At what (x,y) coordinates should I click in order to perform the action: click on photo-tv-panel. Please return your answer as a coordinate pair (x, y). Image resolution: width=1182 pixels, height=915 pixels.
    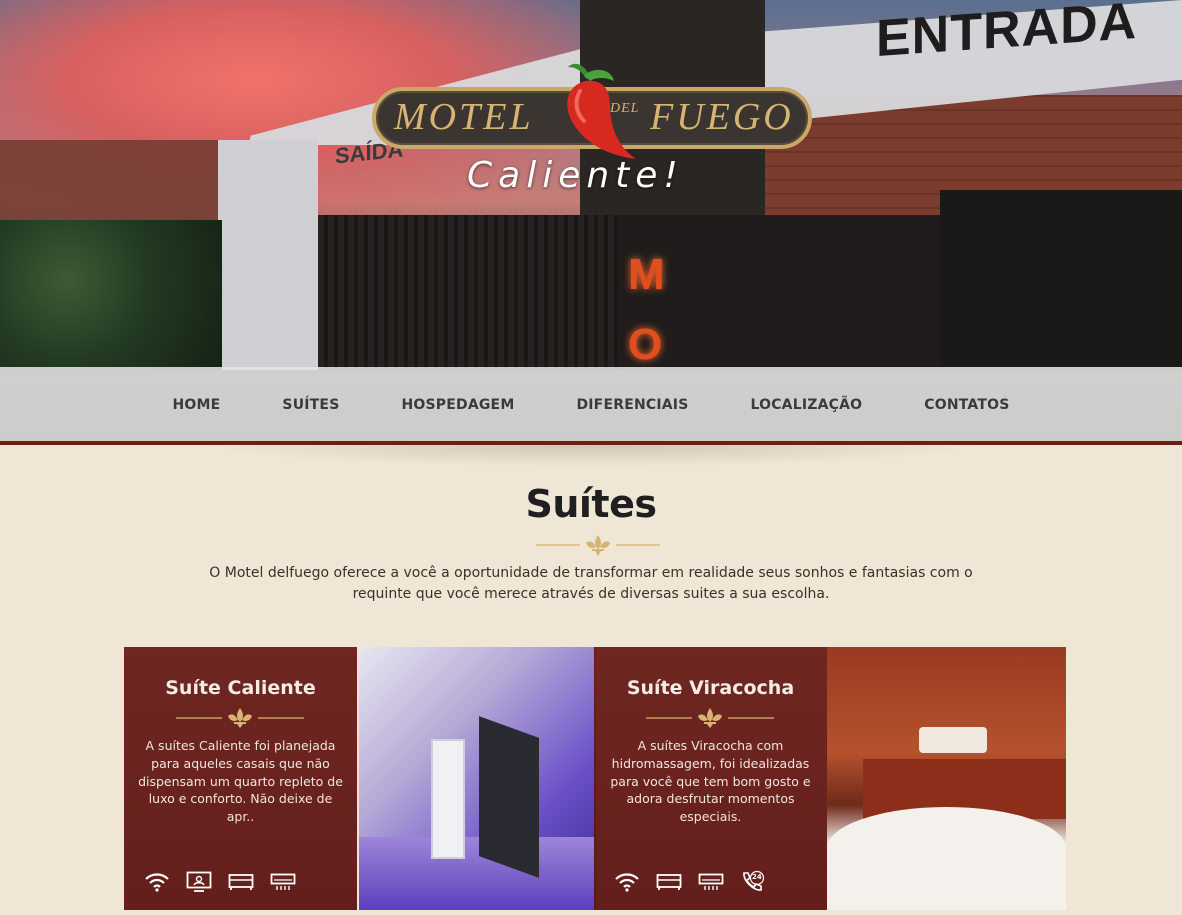
    Looking at the image, I should click on (509, 797).